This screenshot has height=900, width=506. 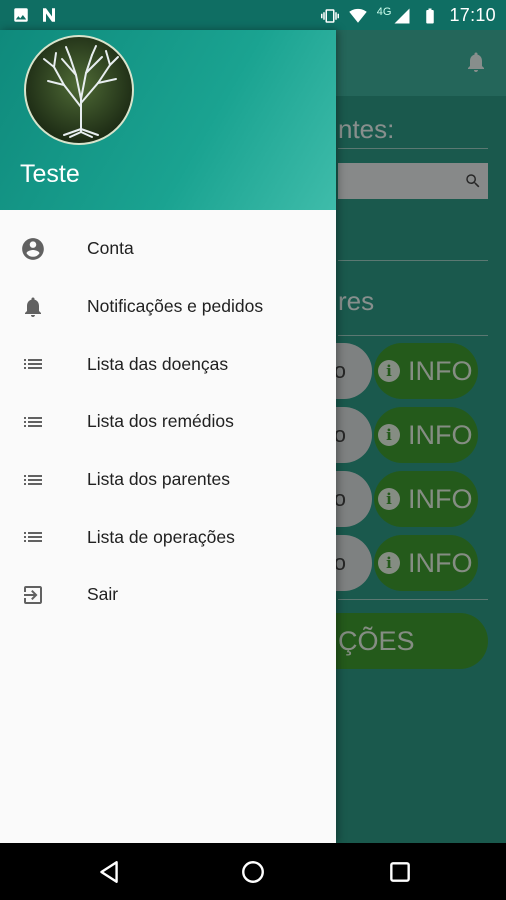 What do you see at coordinates (402, 15) in the screenshot?
I see `signal-icon` at bounding box center [402, 15].